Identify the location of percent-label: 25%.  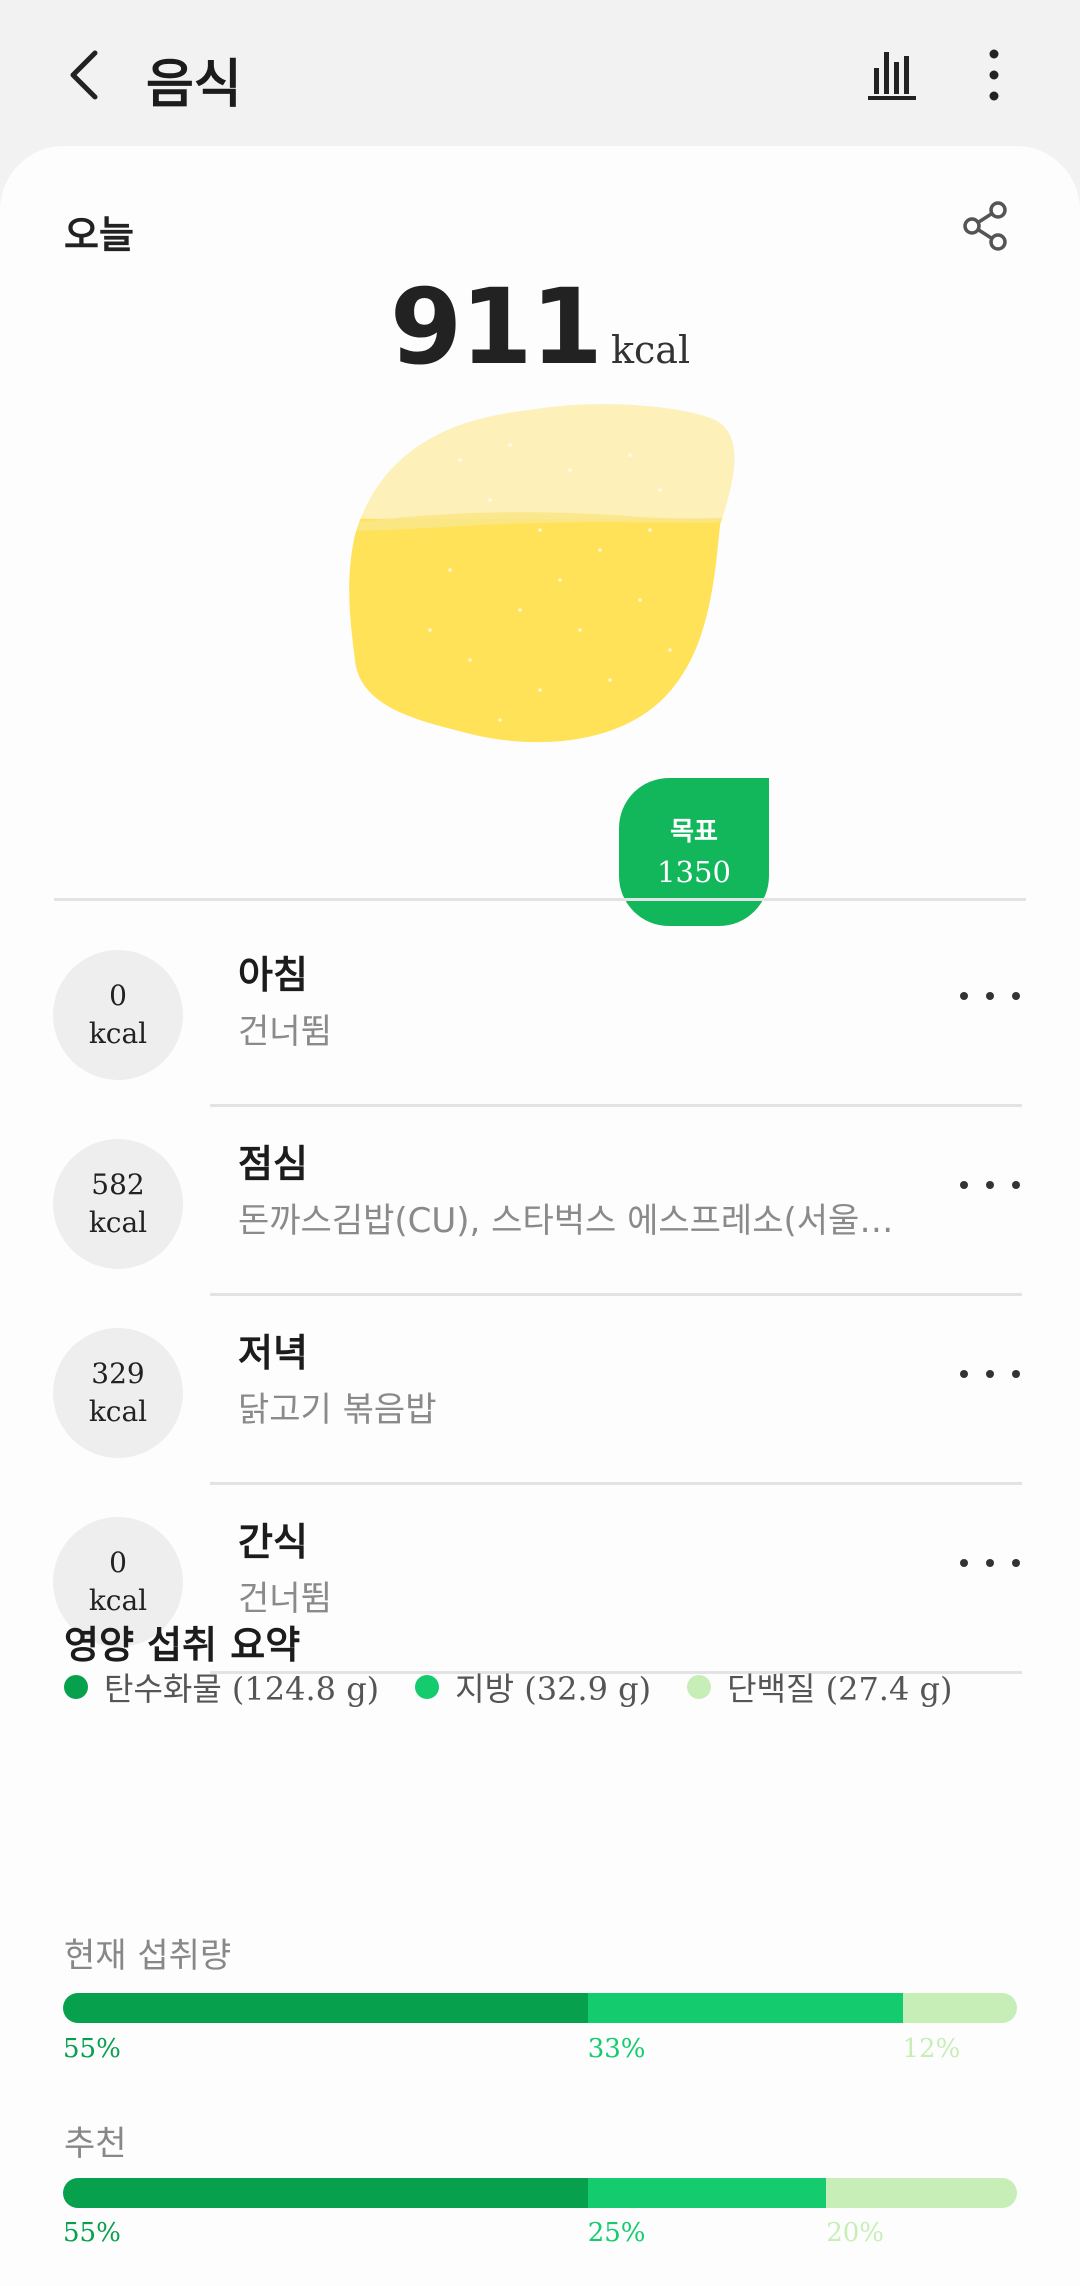
(616, 2233).